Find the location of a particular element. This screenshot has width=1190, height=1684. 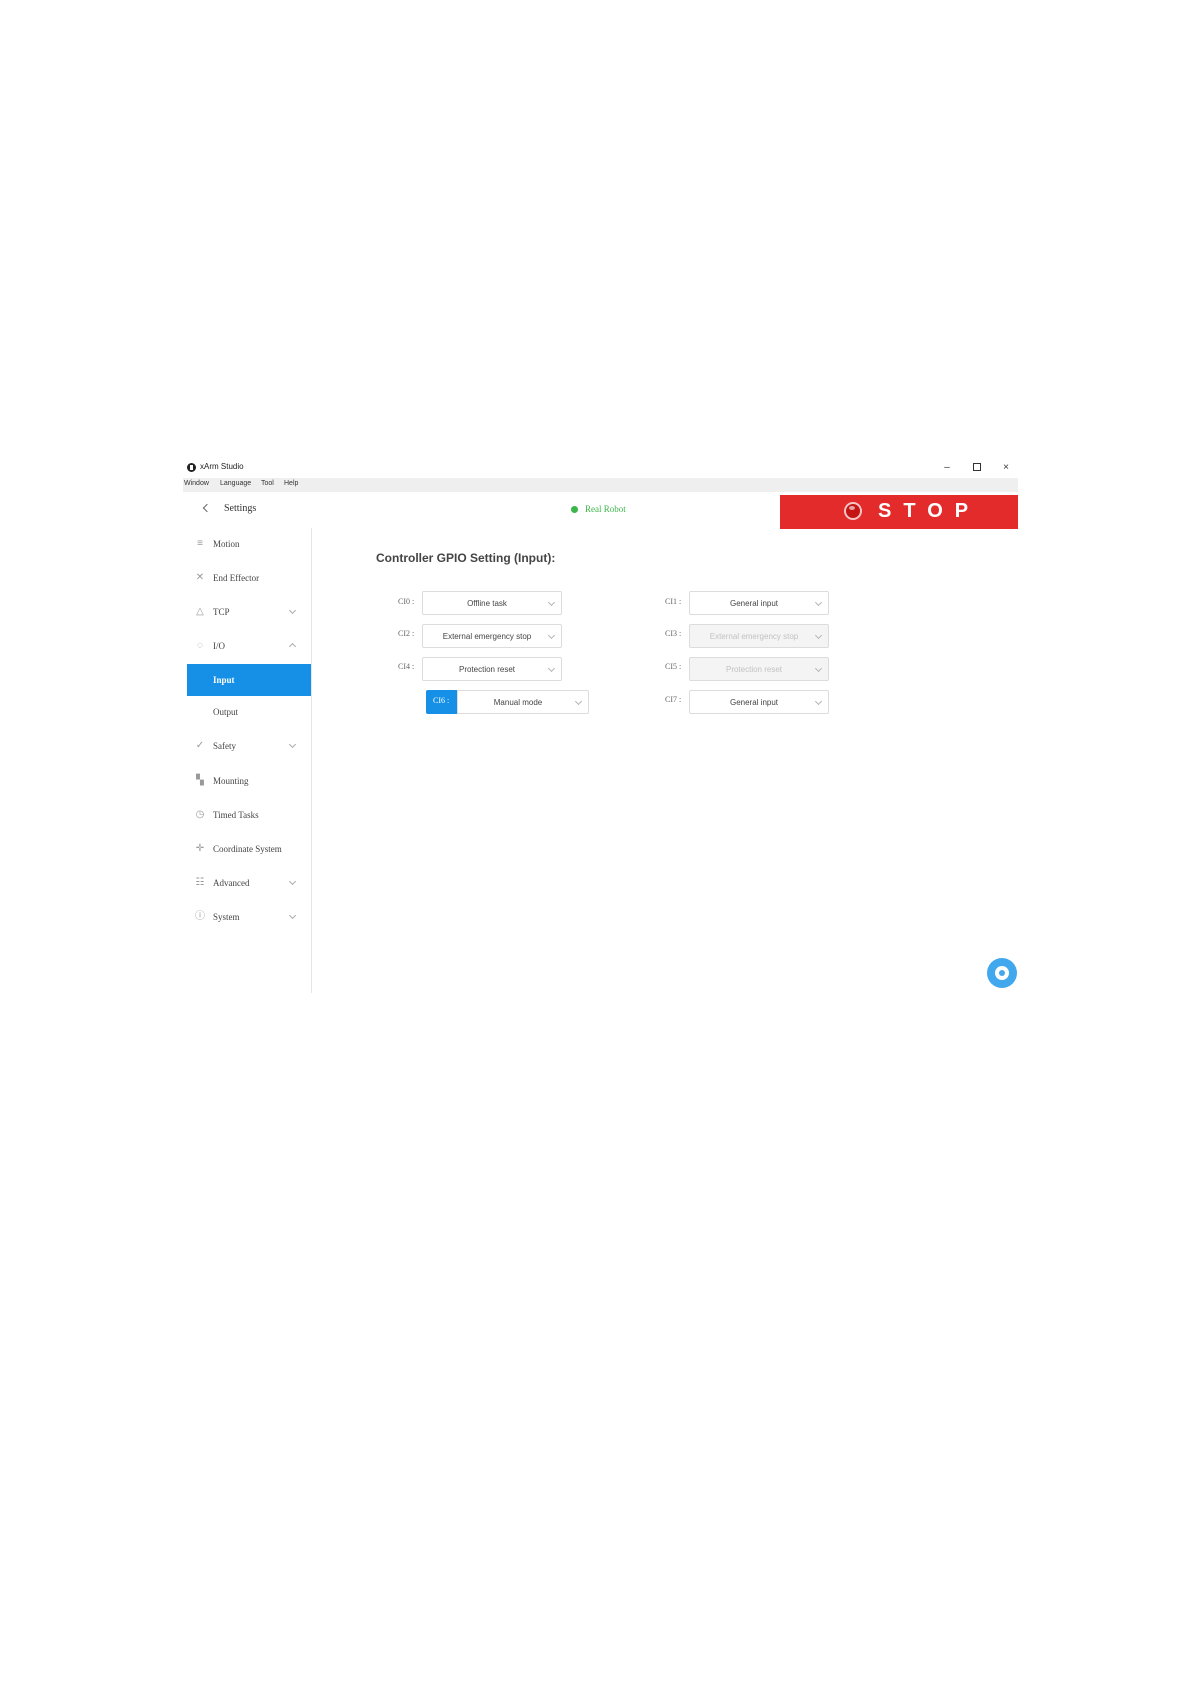

gripper-icon: ✕ is located at coordinates (200, 577).